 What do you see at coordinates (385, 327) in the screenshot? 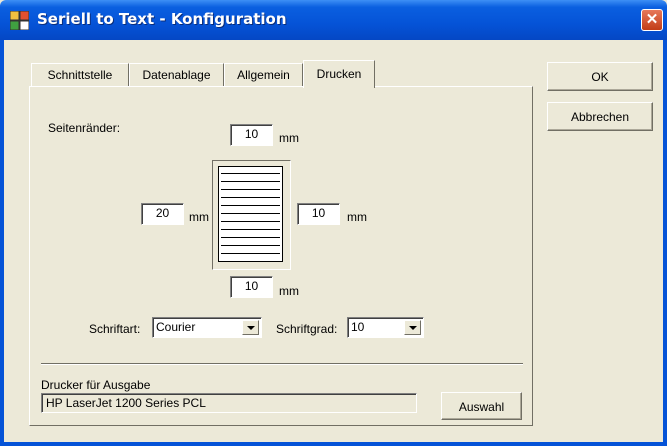
I see `font-size-select: 10` at bounding box center [385, 327].